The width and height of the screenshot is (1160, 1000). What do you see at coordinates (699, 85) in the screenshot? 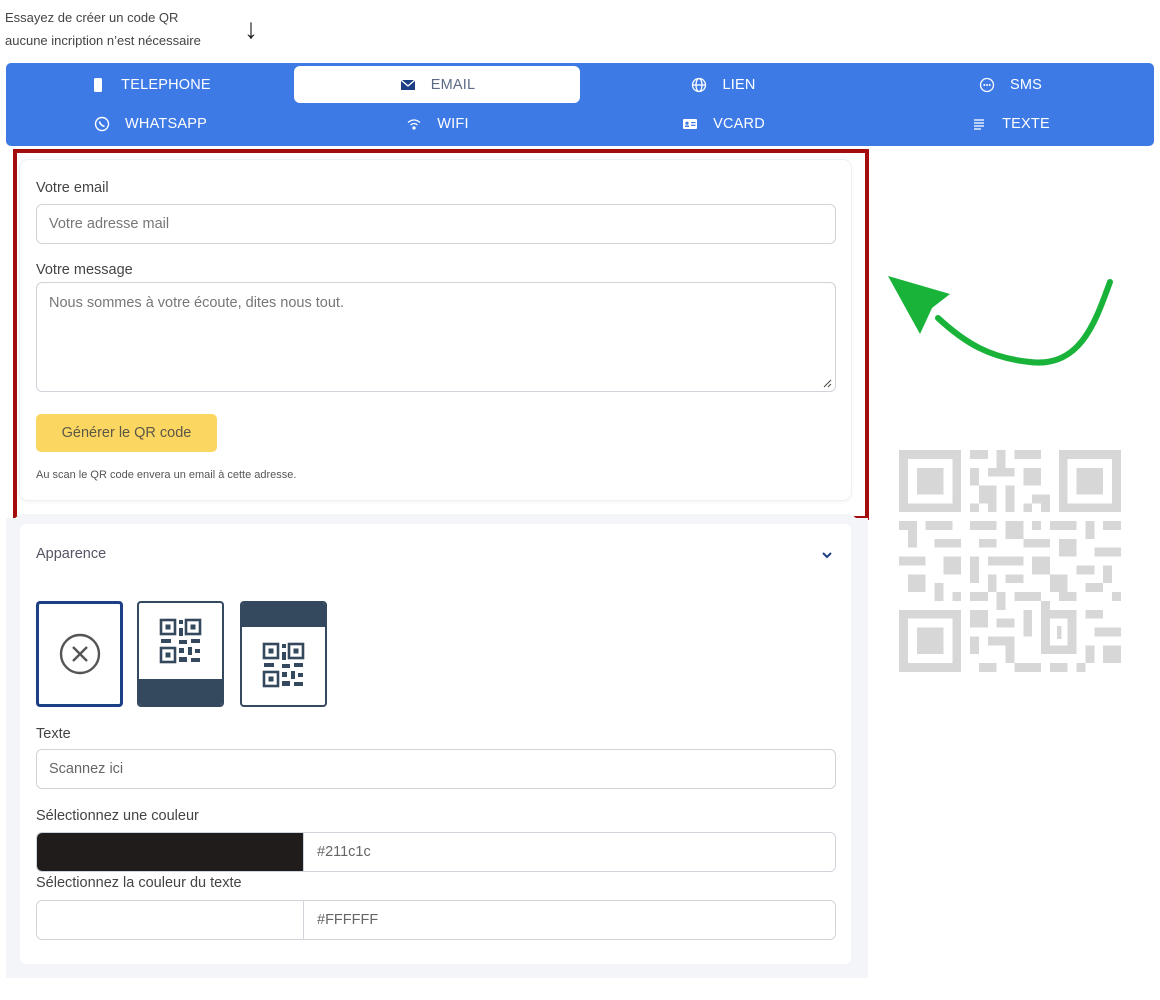
I see `globe-icon` at bounding box center [699, 85].